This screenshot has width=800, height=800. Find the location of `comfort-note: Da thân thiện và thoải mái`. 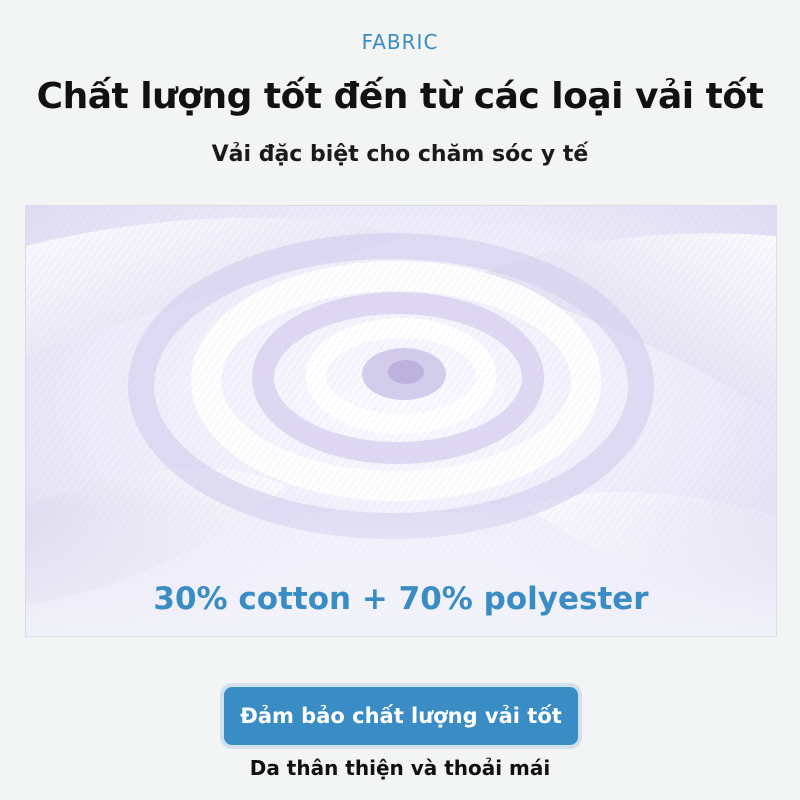

comfort-note: Da thân thiện và thoải mái is located at coordinates (400, 768).